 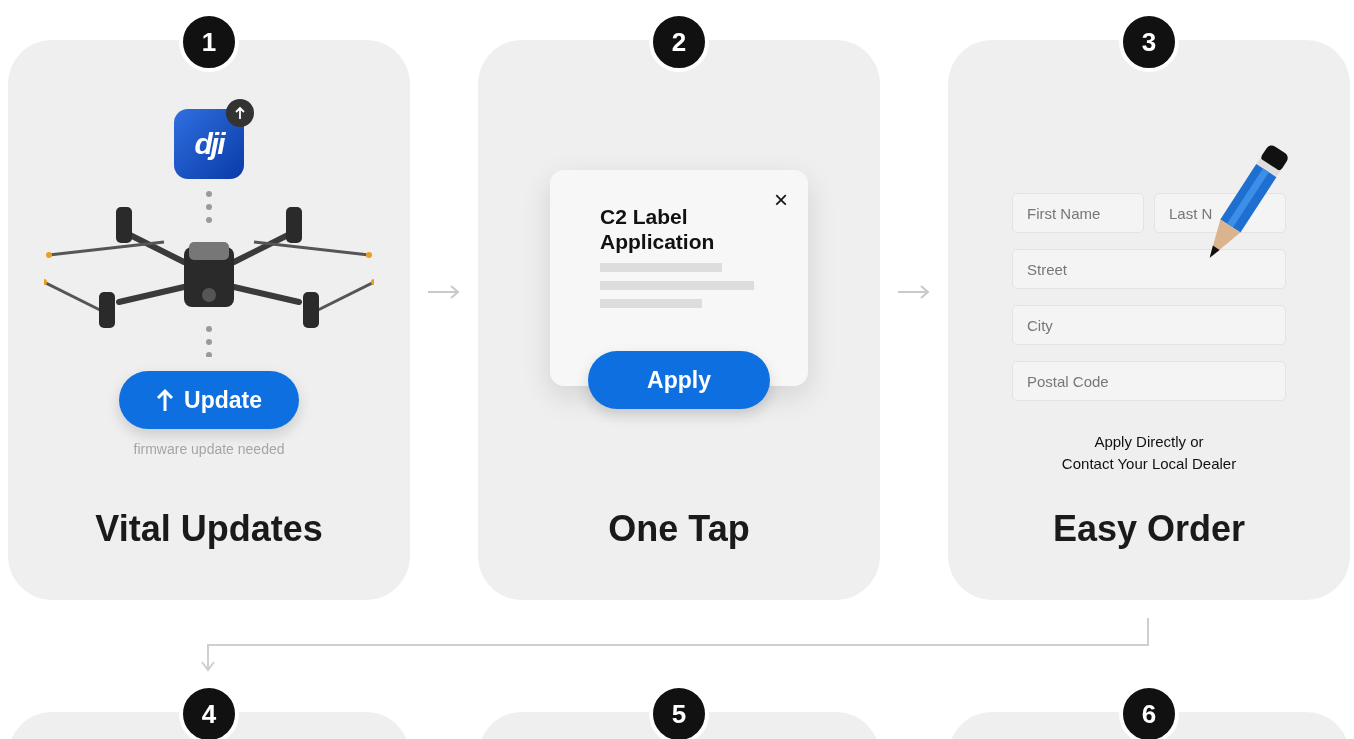 I want to click on update-button: Update, so click(x=209, y=400).